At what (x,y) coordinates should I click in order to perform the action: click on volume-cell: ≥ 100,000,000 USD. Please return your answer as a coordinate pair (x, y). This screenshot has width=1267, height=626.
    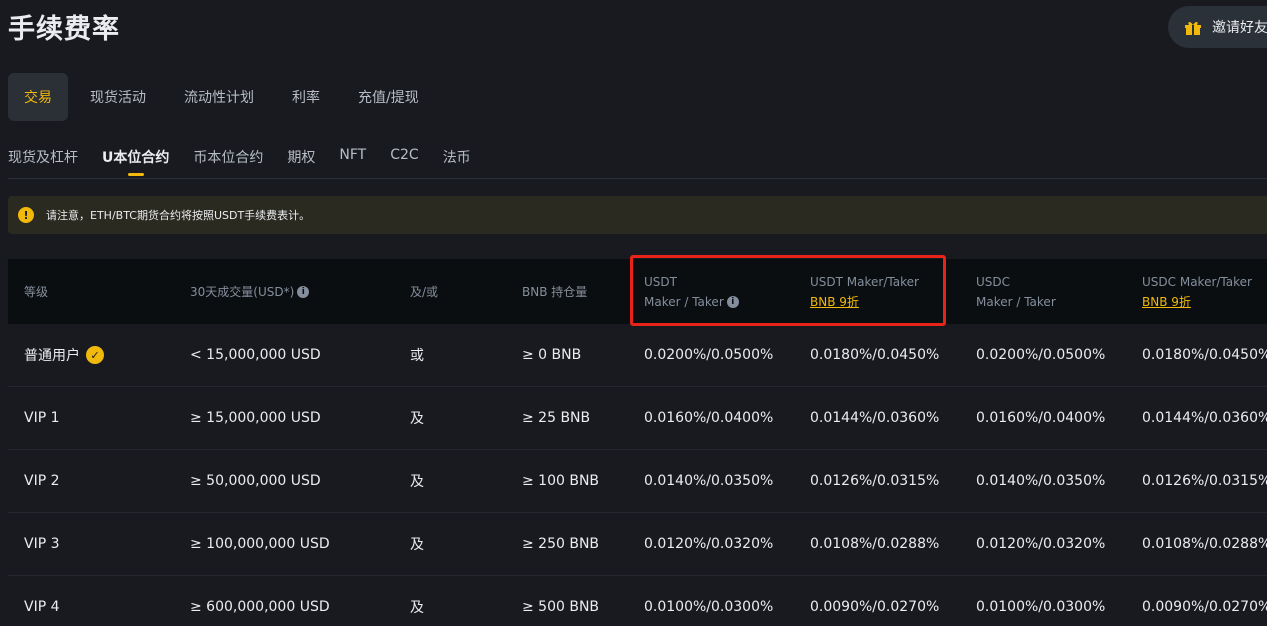
    Looking at the image, I should click on (260, 544).